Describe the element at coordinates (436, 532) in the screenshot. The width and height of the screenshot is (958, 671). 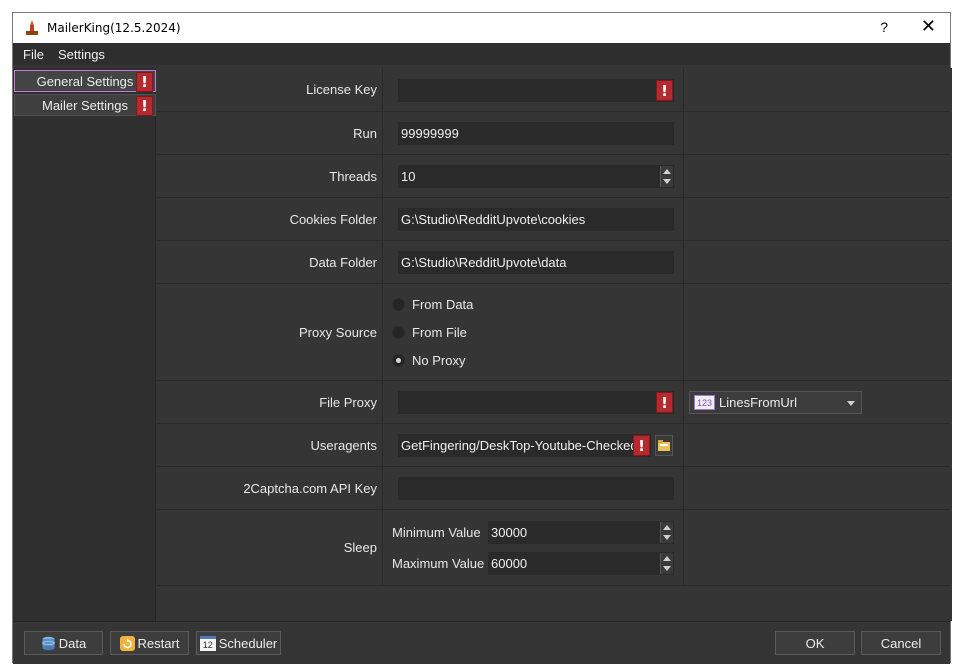
I see `minimum-value-label: Minimum Value` at that location.